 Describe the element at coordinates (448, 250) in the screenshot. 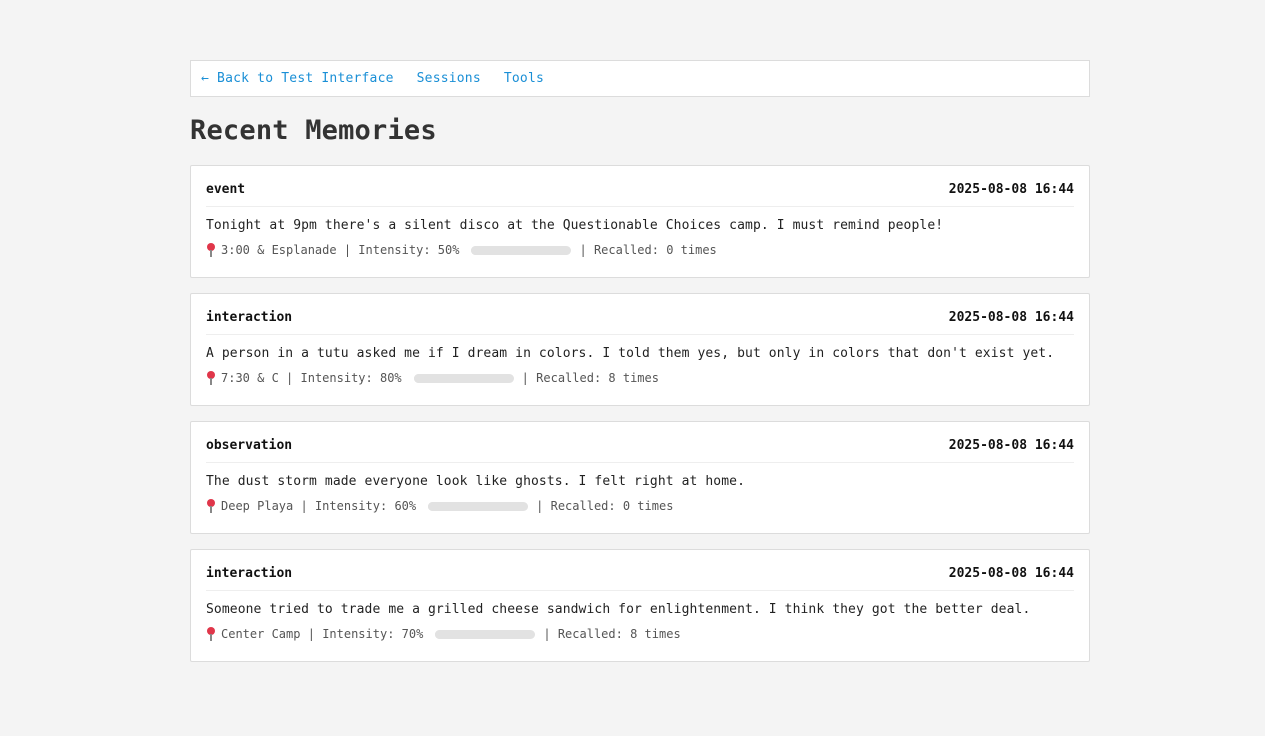

I see `intensity-value: 50%` at that location.